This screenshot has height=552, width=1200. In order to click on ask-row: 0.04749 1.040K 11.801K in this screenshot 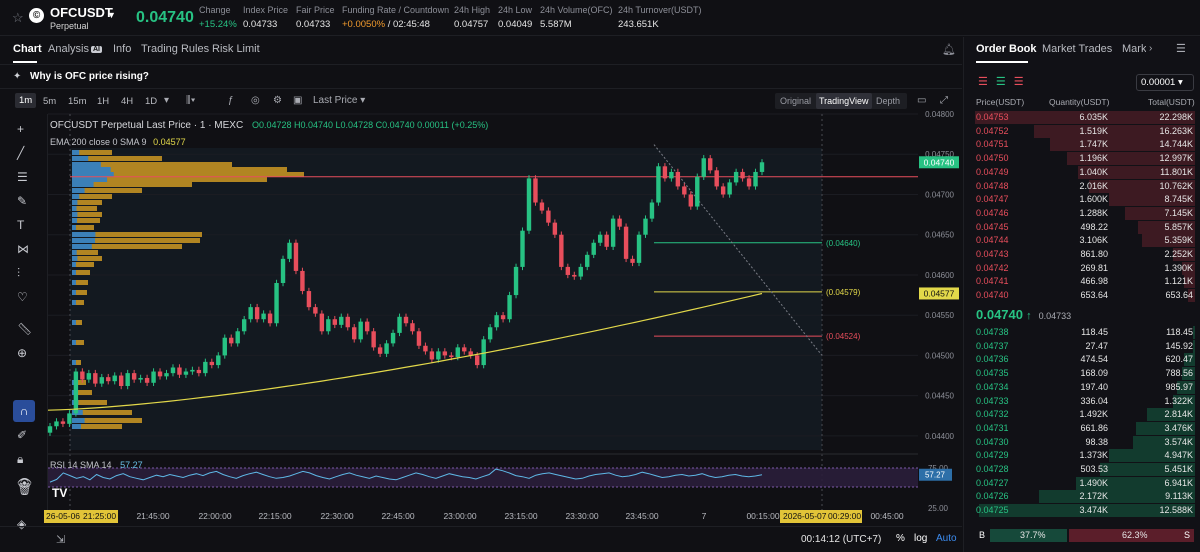, I will do `click(1082, 172)`.